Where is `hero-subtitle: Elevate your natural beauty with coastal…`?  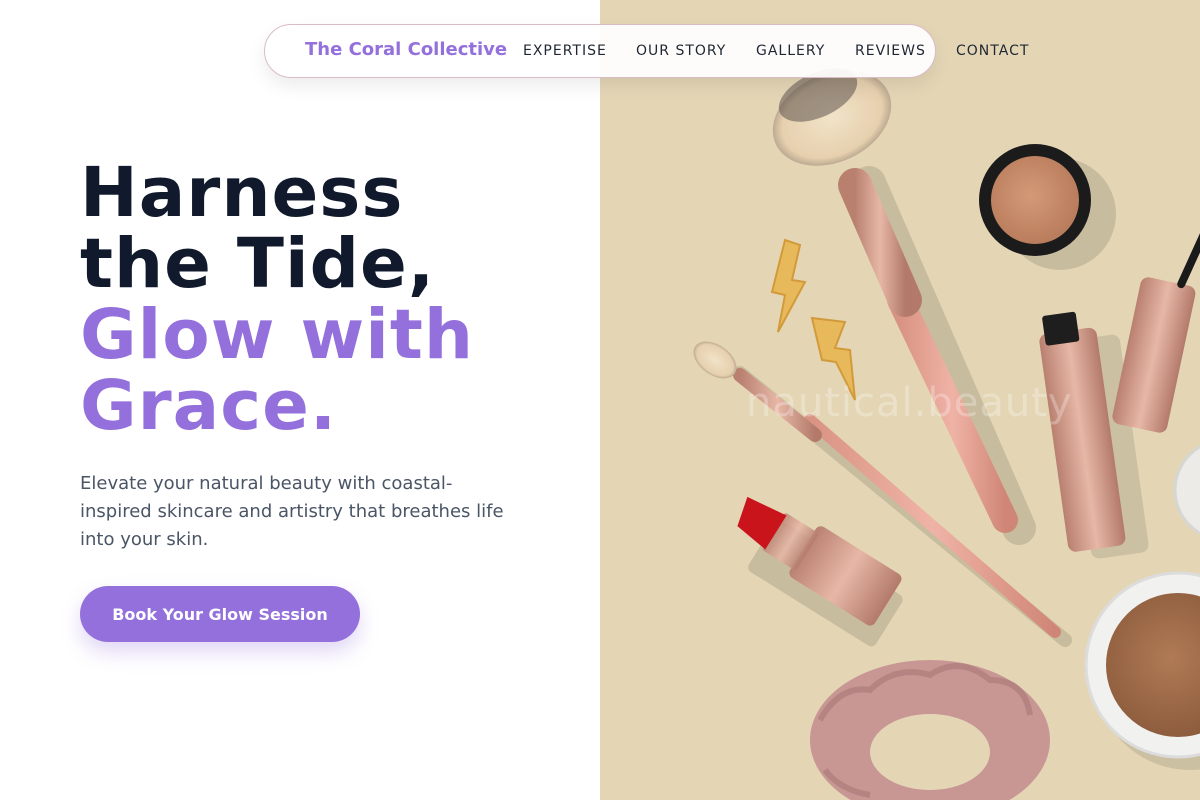 hero-subtitle: Elevate your natural beauty with coastal… is located at coordinates (292, 511).